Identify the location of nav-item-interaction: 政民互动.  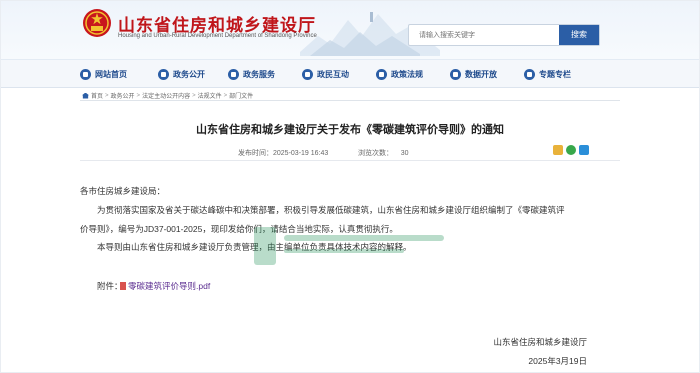
(325, 74).